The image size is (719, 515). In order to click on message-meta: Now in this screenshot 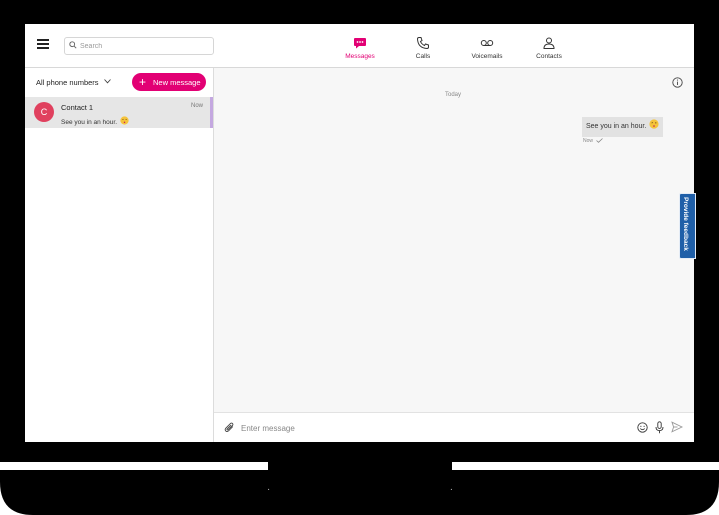, I will do `click(593, 141)`.